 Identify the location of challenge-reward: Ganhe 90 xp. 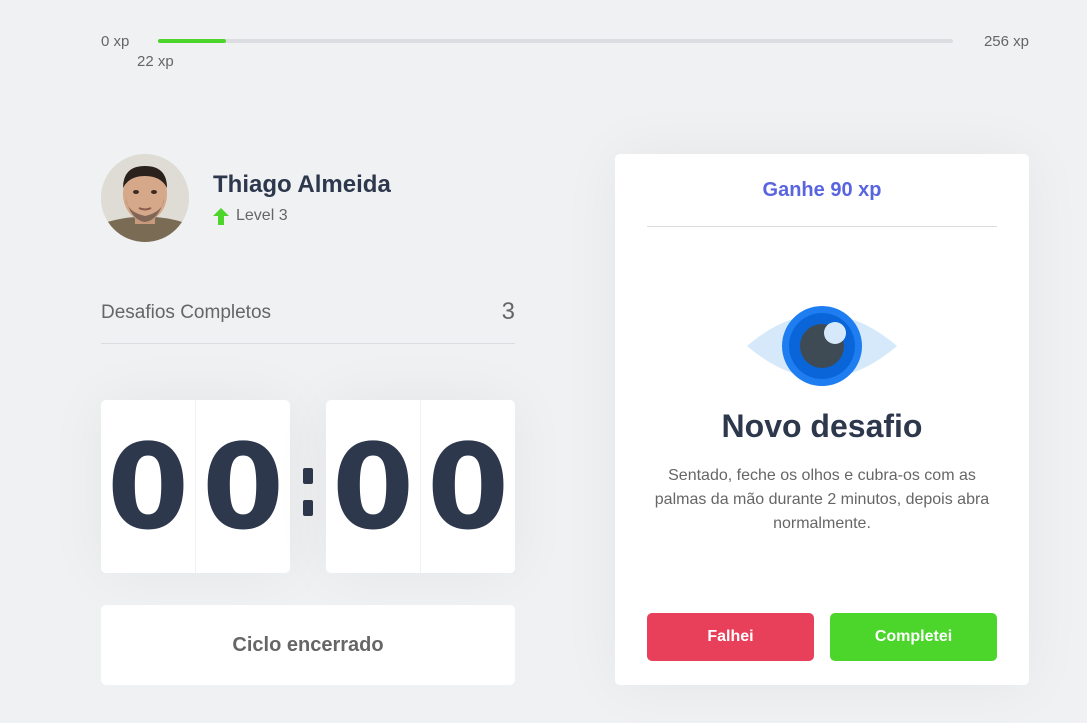
(822, 190).